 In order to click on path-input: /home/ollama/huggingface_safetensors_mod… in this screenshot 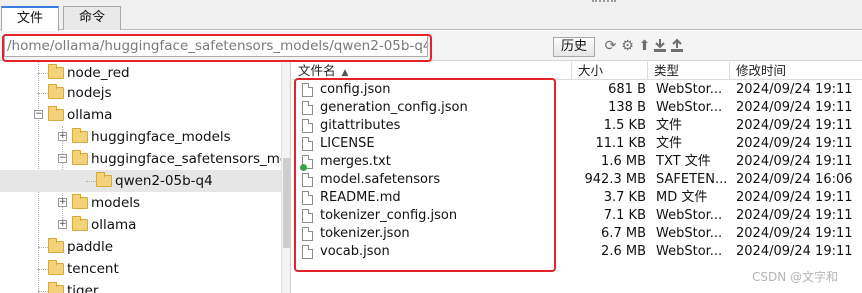, I will do `click(216, 46)`.